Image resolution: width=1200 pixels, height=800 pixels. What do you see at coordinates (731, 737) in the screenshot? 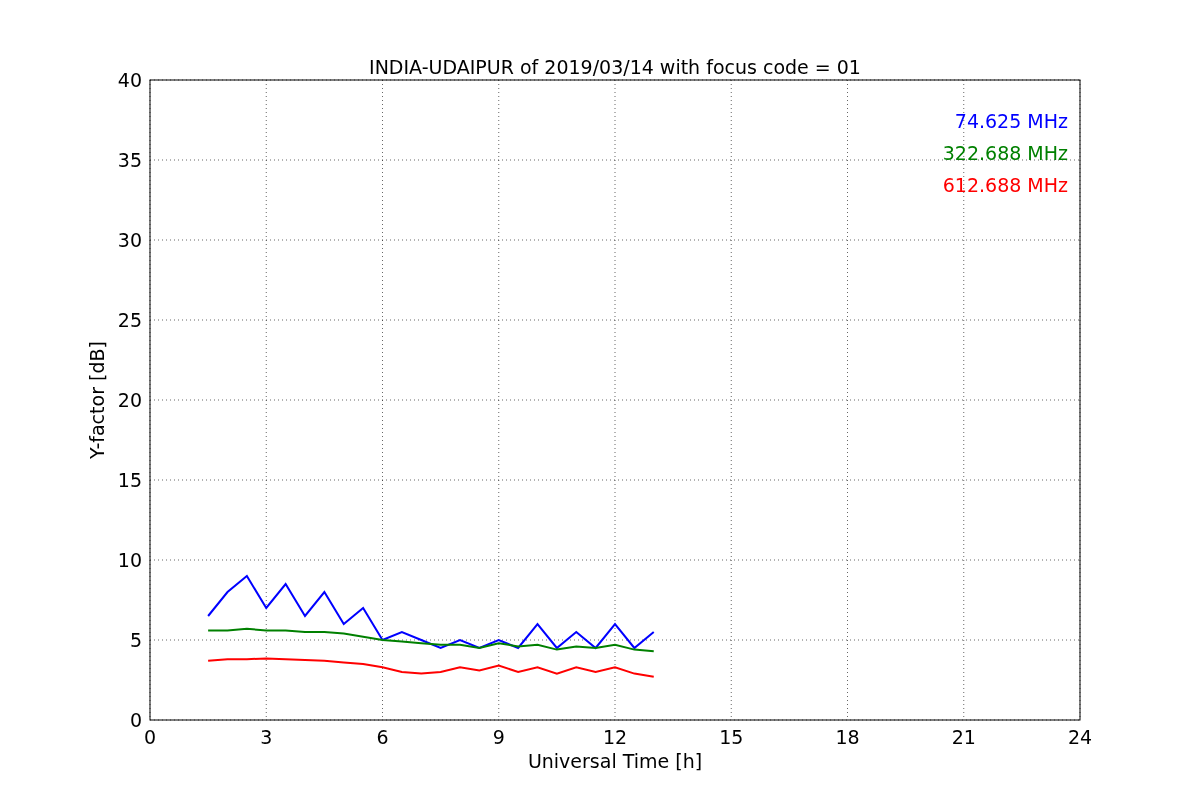
I see `x-tick-label: 15` at bounding box center [731, 737].